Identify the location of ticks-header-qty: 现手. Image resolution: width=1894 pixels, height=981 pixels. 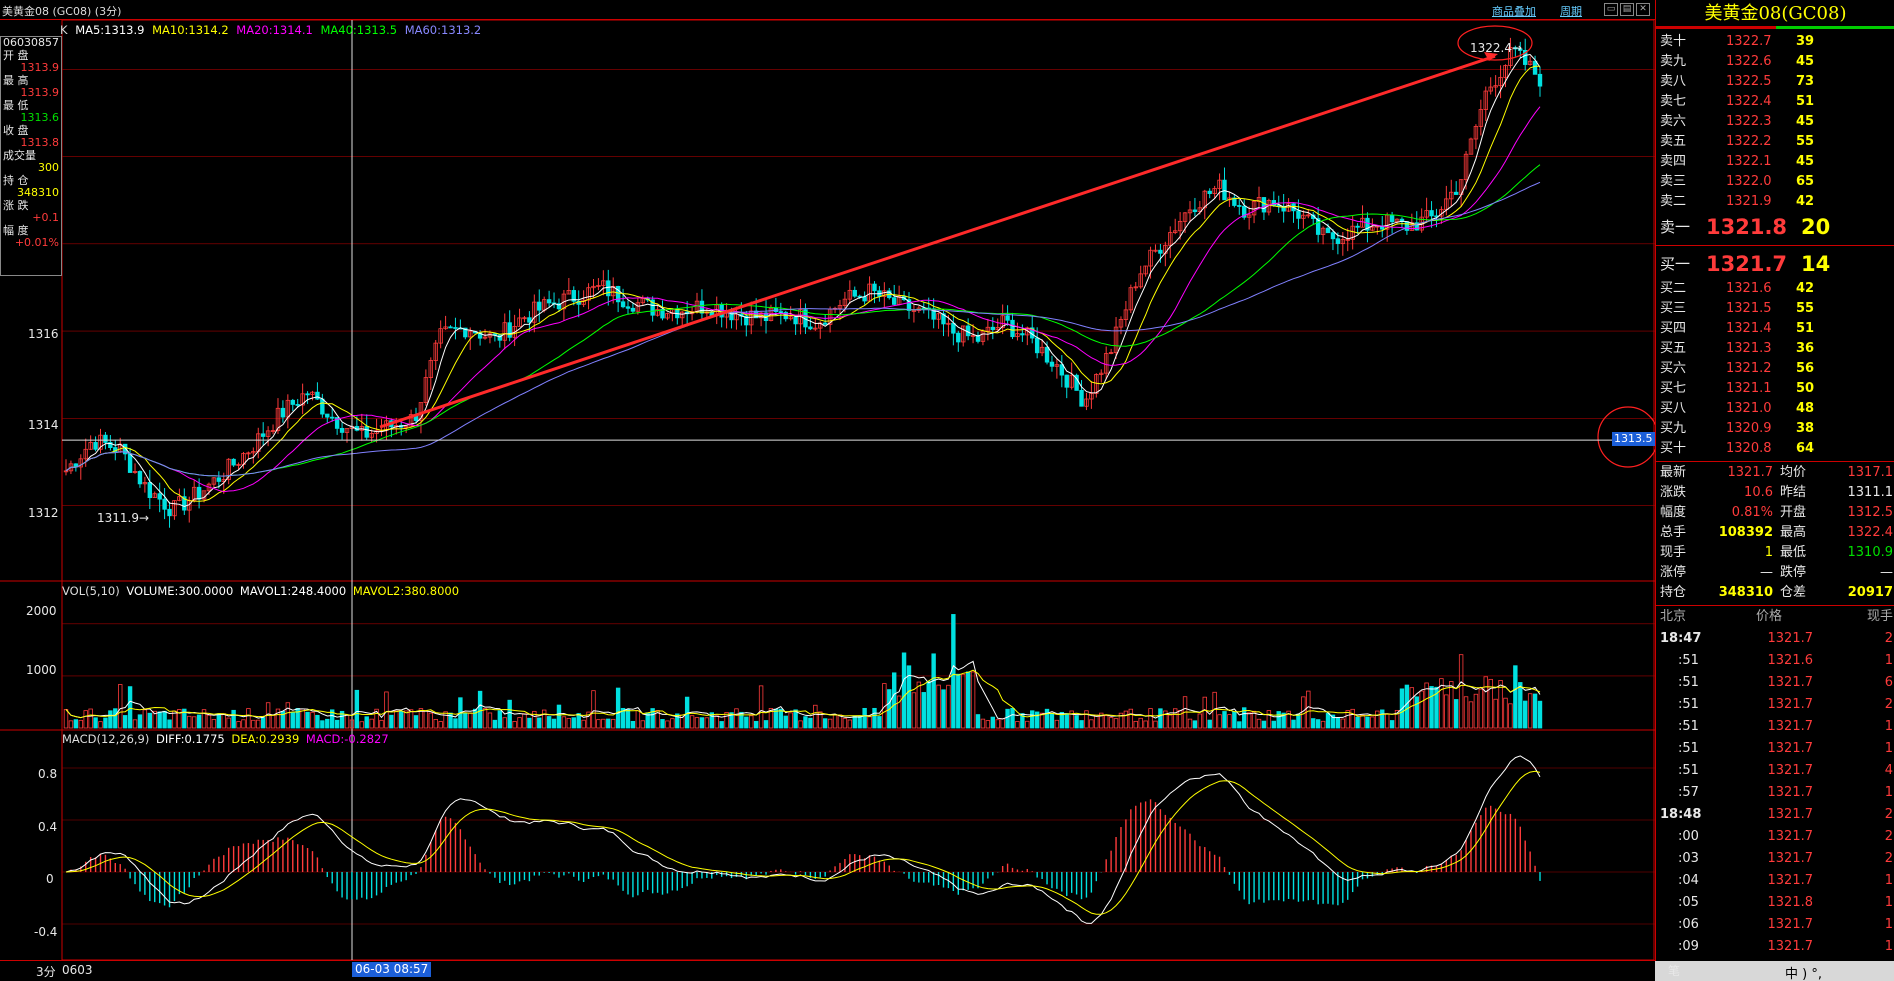
(1879, 616).